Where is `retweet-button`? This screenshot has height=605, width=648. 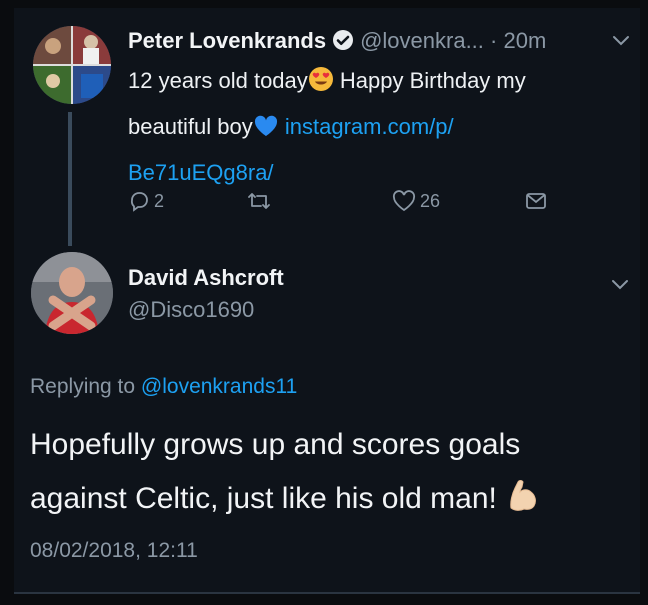 retweet-button is located at coordinates (259, 201).